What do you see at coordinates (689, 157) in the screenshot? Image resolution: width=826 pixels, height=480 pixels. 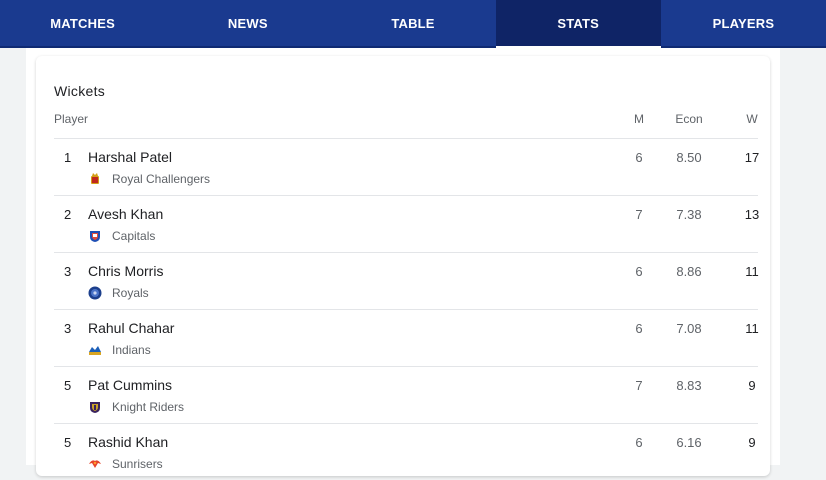 I see `economy-value: 8.50` at bounding box center [689, 157].